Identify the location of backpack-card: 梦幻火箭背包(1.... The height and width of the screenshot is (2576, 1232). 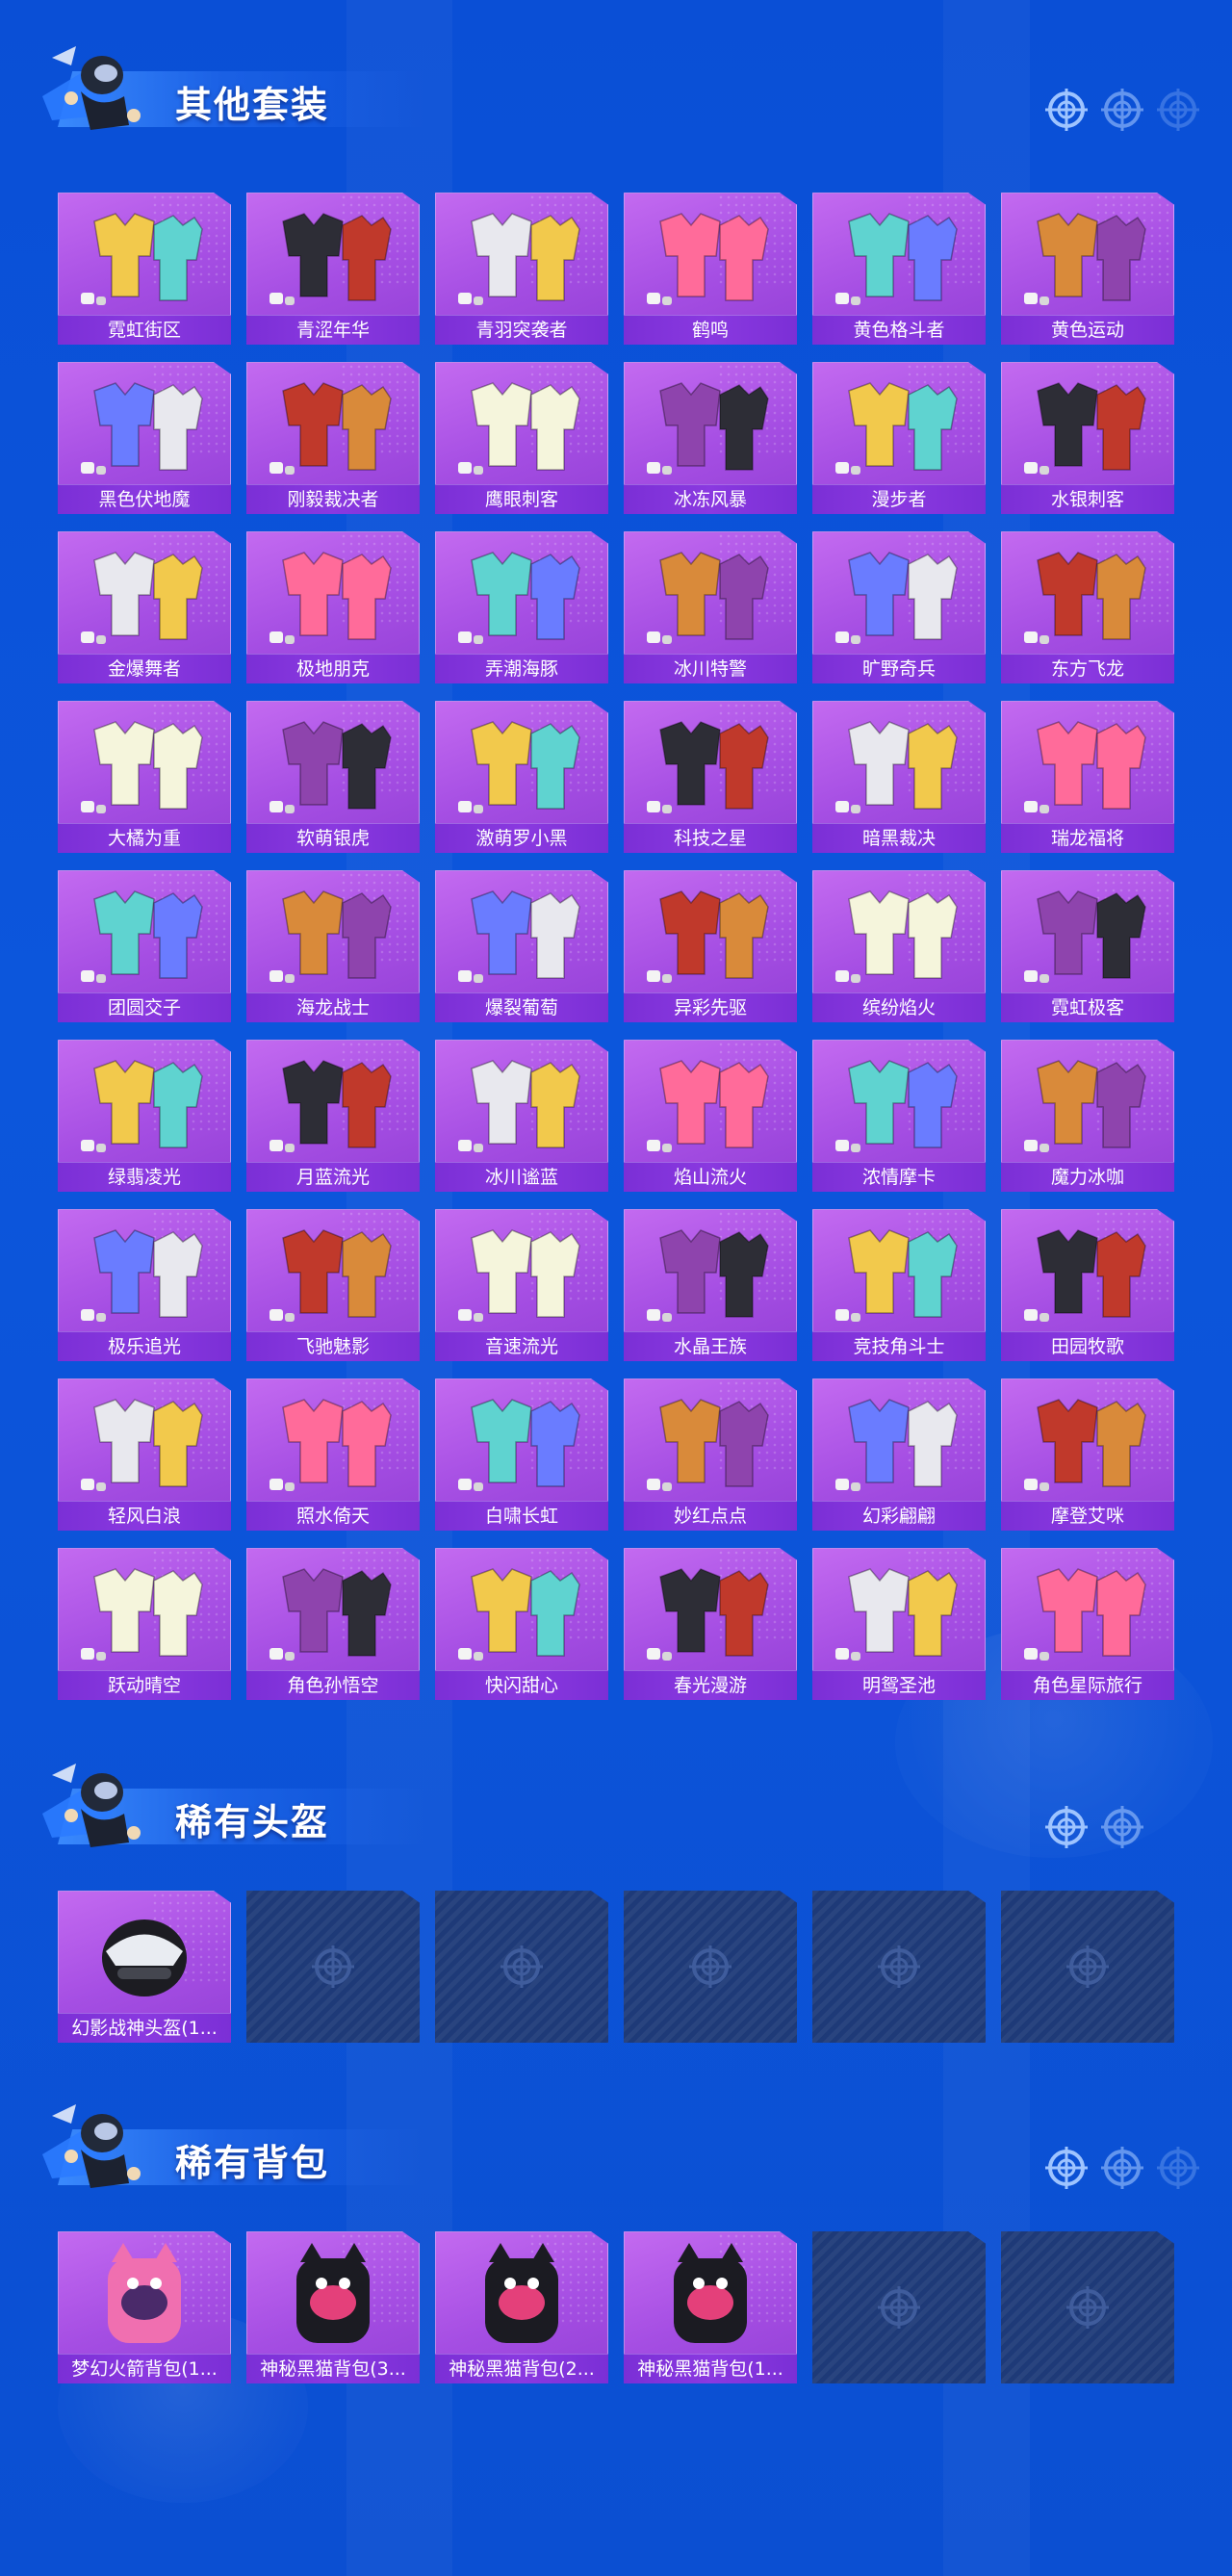
(144, 2307).